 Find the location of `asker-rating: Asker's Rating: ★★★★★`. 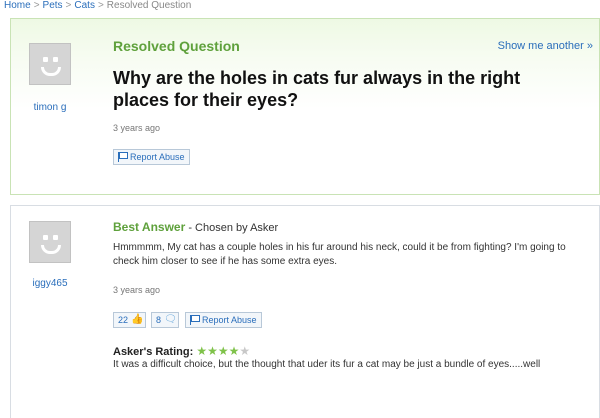

asker-rating: Asker's Rating: ★★★★★ is located at coordinates (181, 351).